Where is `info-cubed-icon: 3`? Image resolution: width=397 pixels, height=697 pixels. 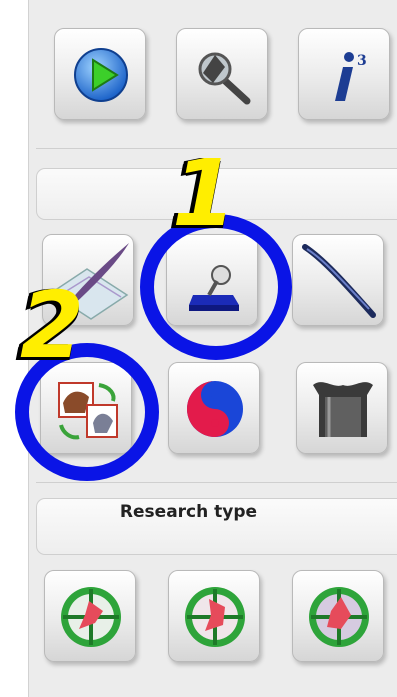 info-cubed-icon: 3 is located at coordinates (351, 76).